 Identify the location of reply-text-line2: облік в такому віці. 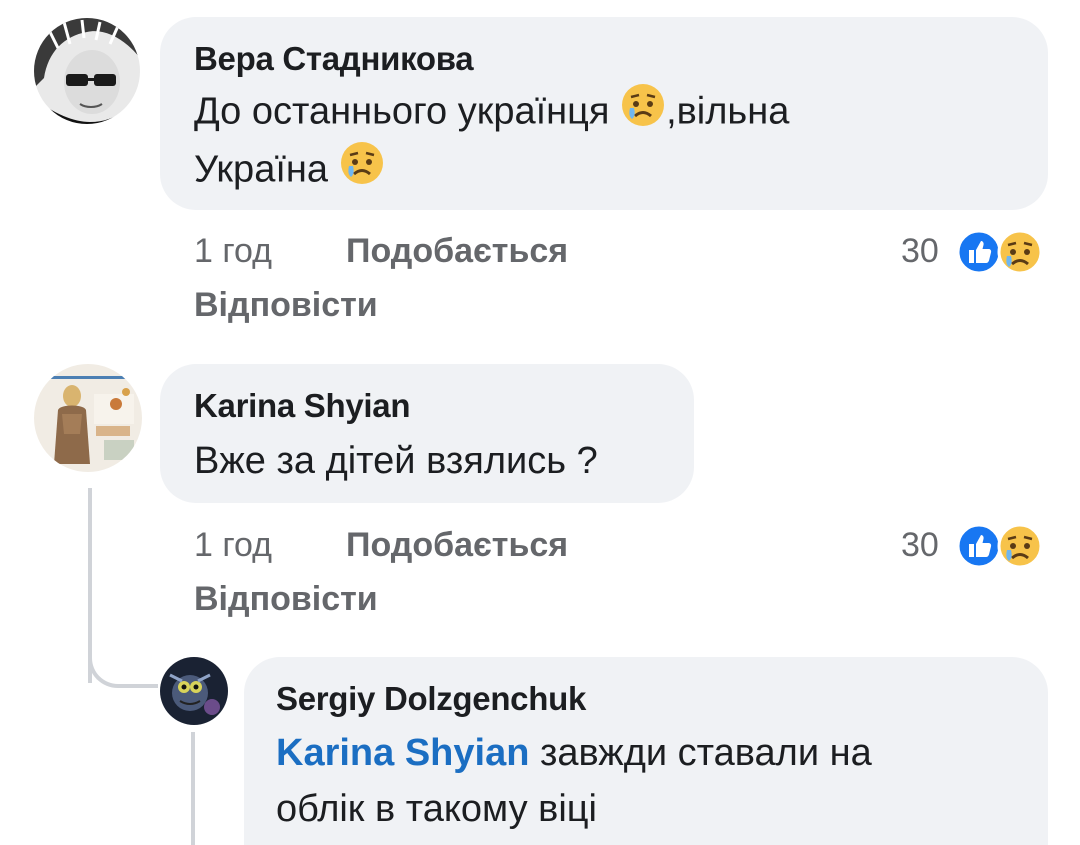
(436, 809).